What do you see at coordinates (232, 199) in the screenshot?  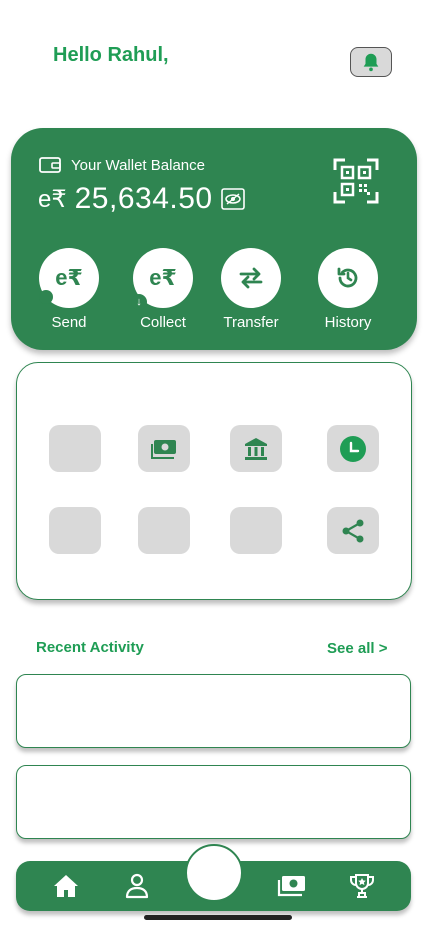 I see `hide-balance-icon` at bounding box center [232, 199].